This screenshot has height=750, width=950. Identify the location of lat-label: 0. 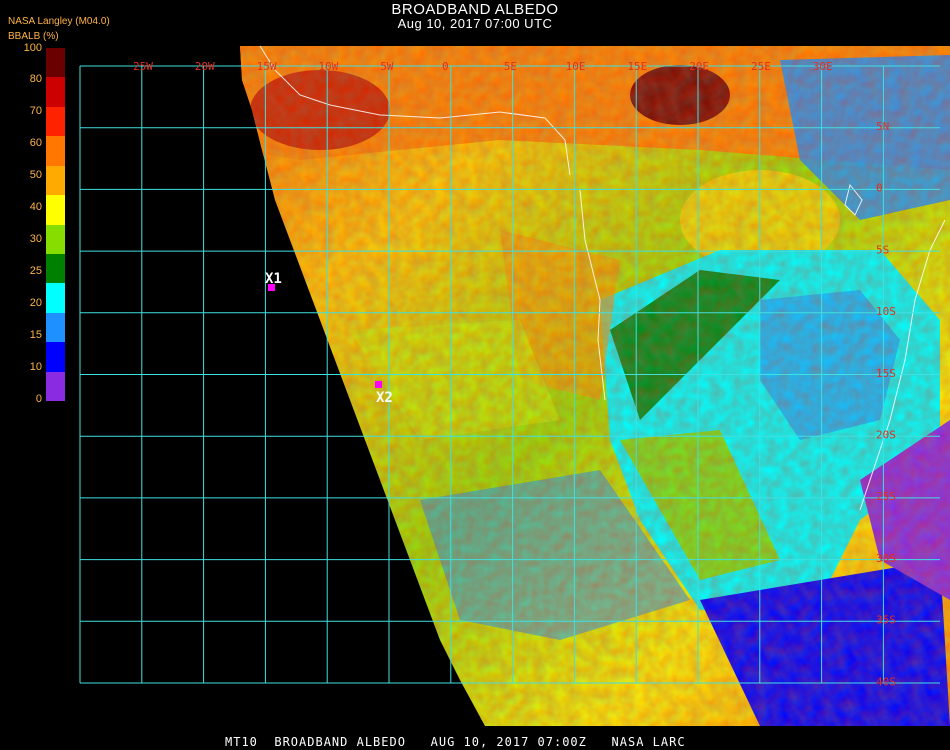
(879, 188).